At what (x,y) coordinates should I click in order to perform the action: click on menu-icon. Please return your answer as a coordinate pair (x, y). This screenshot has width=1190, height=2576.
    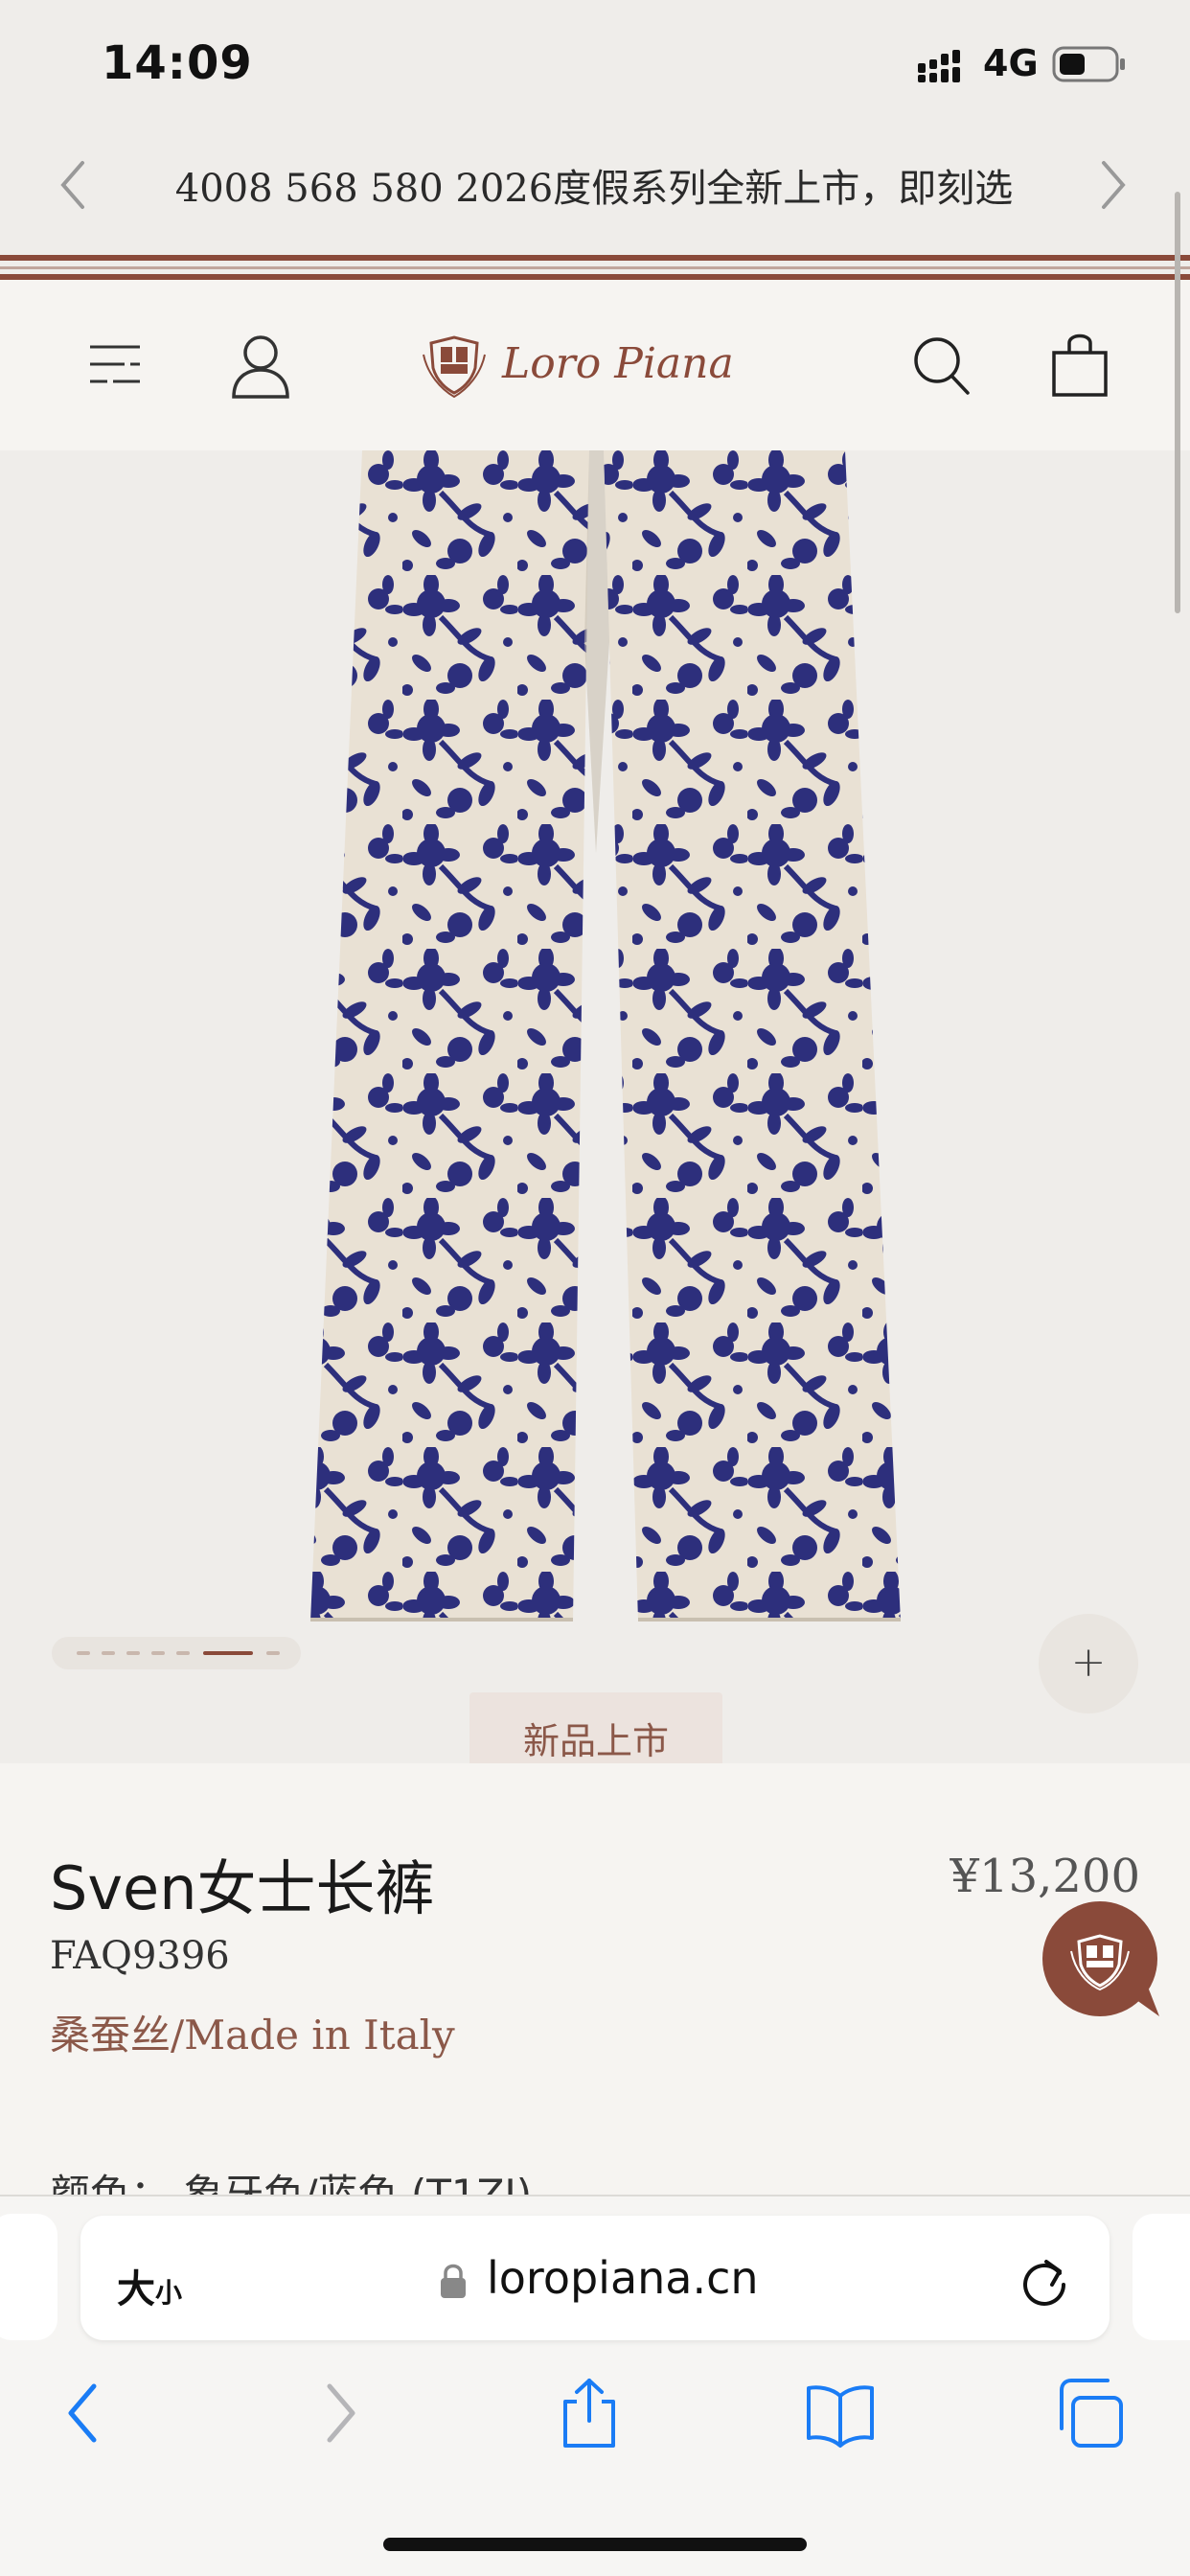
    Looking at the image, I should click on (115, 364).